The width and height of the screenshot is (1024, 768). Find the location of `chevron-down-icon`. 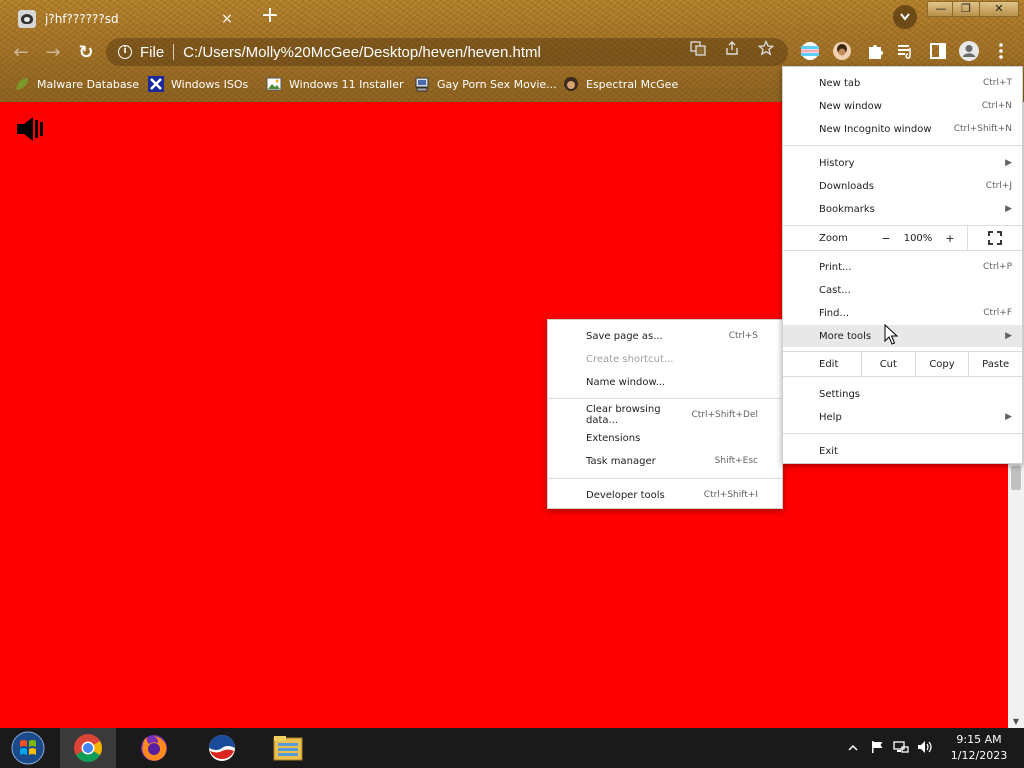

chevron-down-icon is located at coordinates (905, 17).